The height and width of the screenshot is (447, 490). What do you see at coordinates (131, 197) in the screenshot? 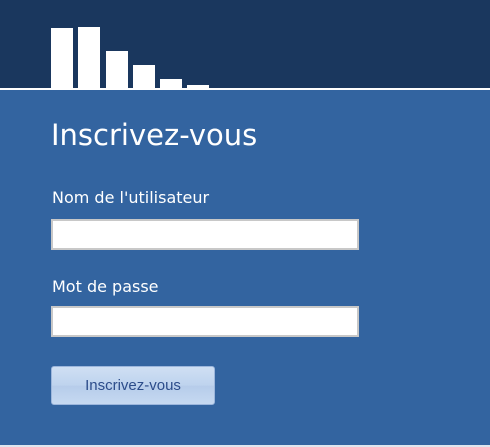
I see `username-label: Nom de l'utilisateur` at bounding box center [131, 197].